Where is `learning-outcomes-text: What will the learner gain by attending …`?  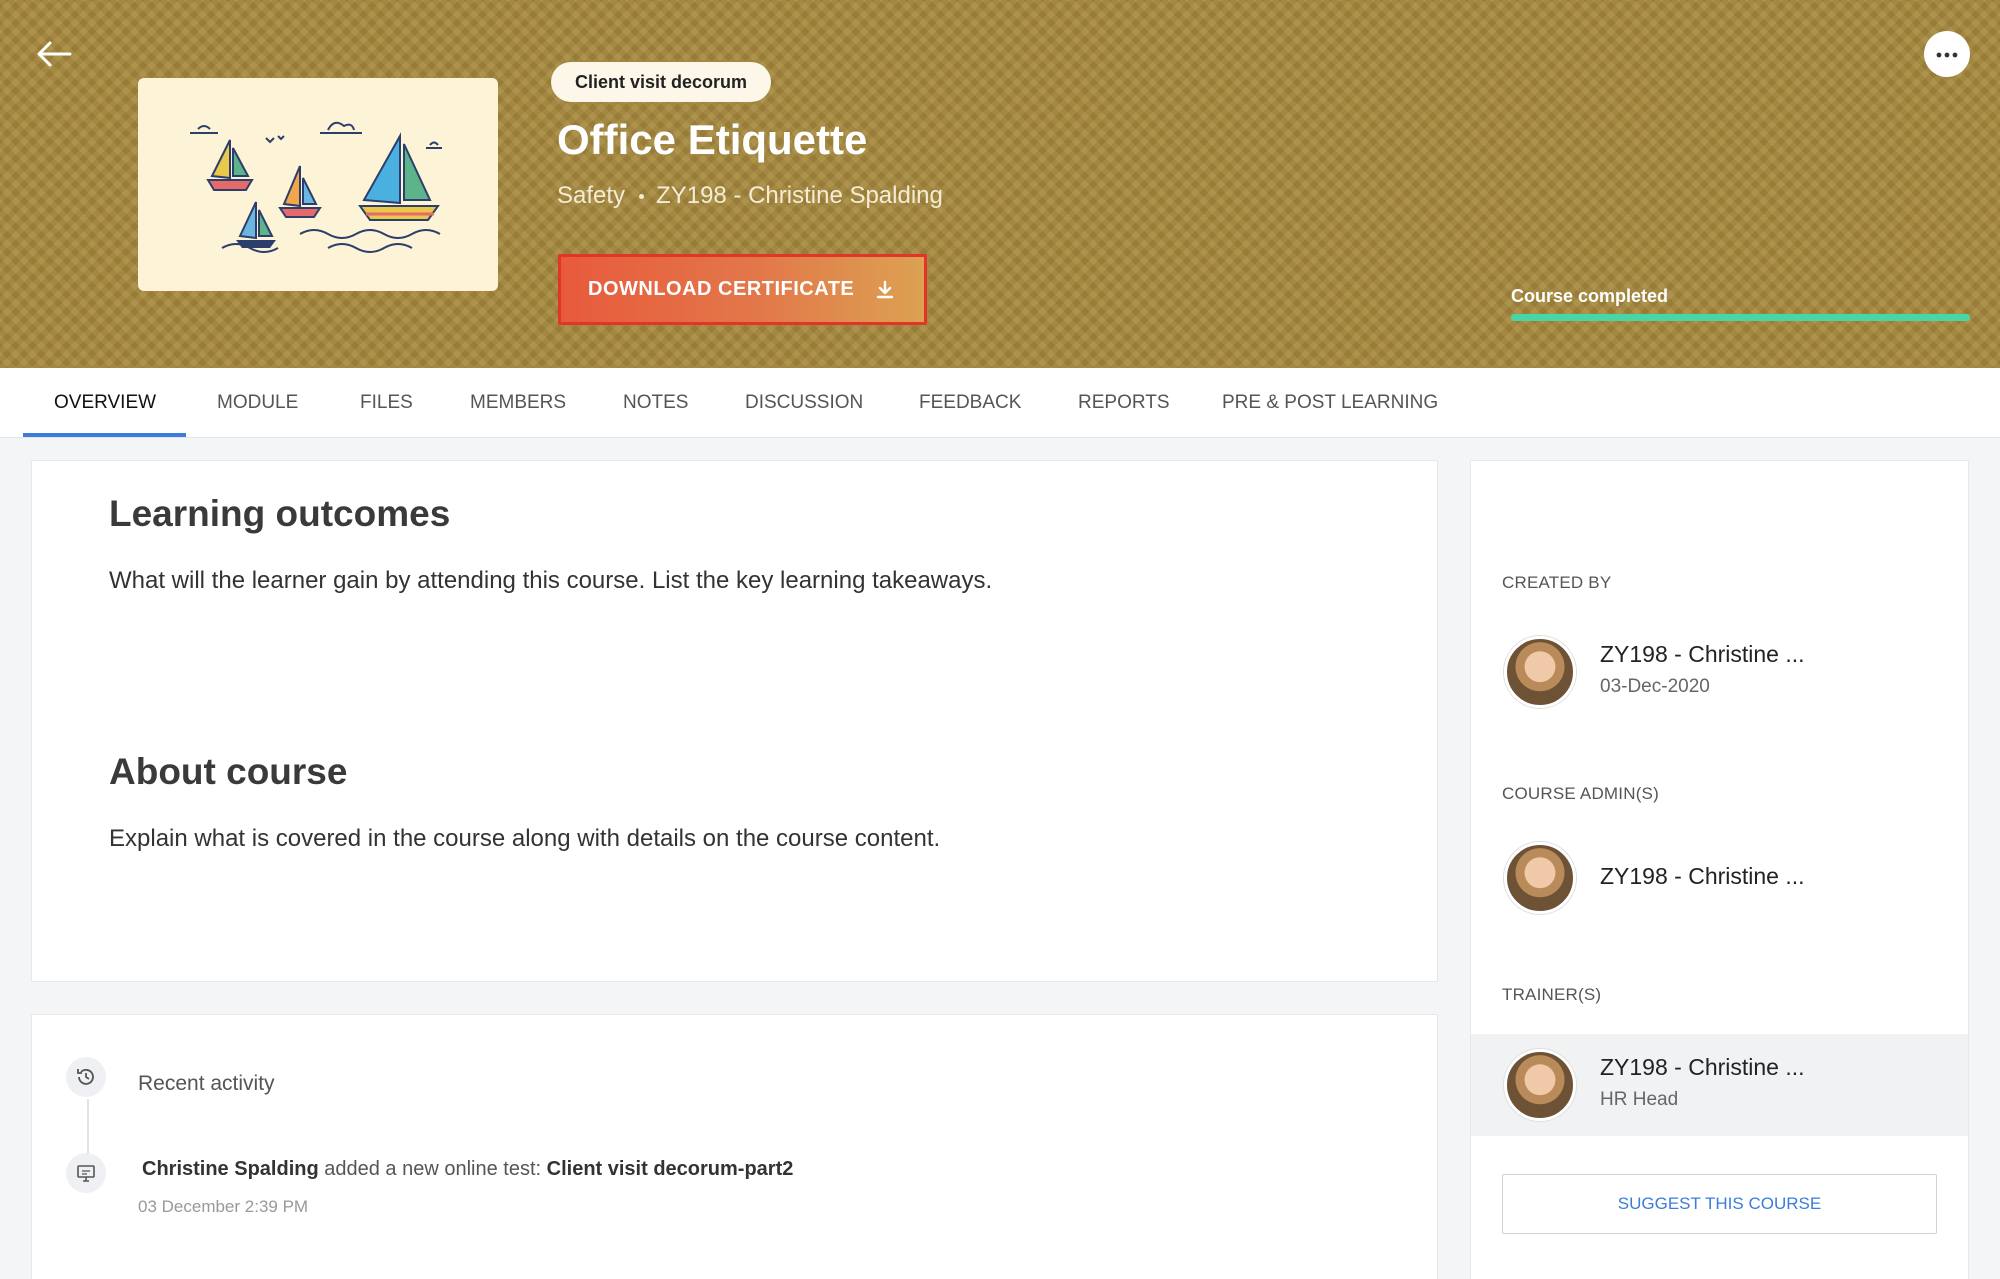 learning-outcomes-text: What will the learner gain by attending … is located at coordinates (551, 580).